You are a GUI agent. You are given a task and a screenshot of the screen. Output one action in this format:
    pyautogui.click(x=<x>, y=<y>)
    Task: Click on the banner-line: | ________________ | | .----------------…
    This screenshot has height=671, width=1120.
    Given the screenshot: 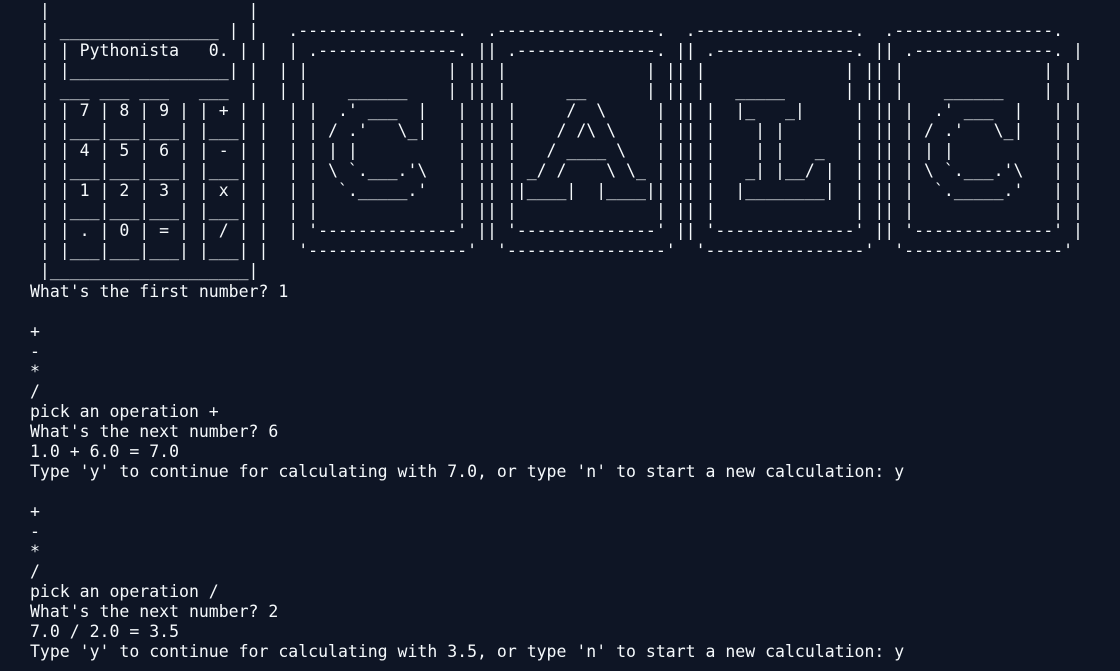 What is the action you would take?
    pyautogui.click(x=547, y=30)
    